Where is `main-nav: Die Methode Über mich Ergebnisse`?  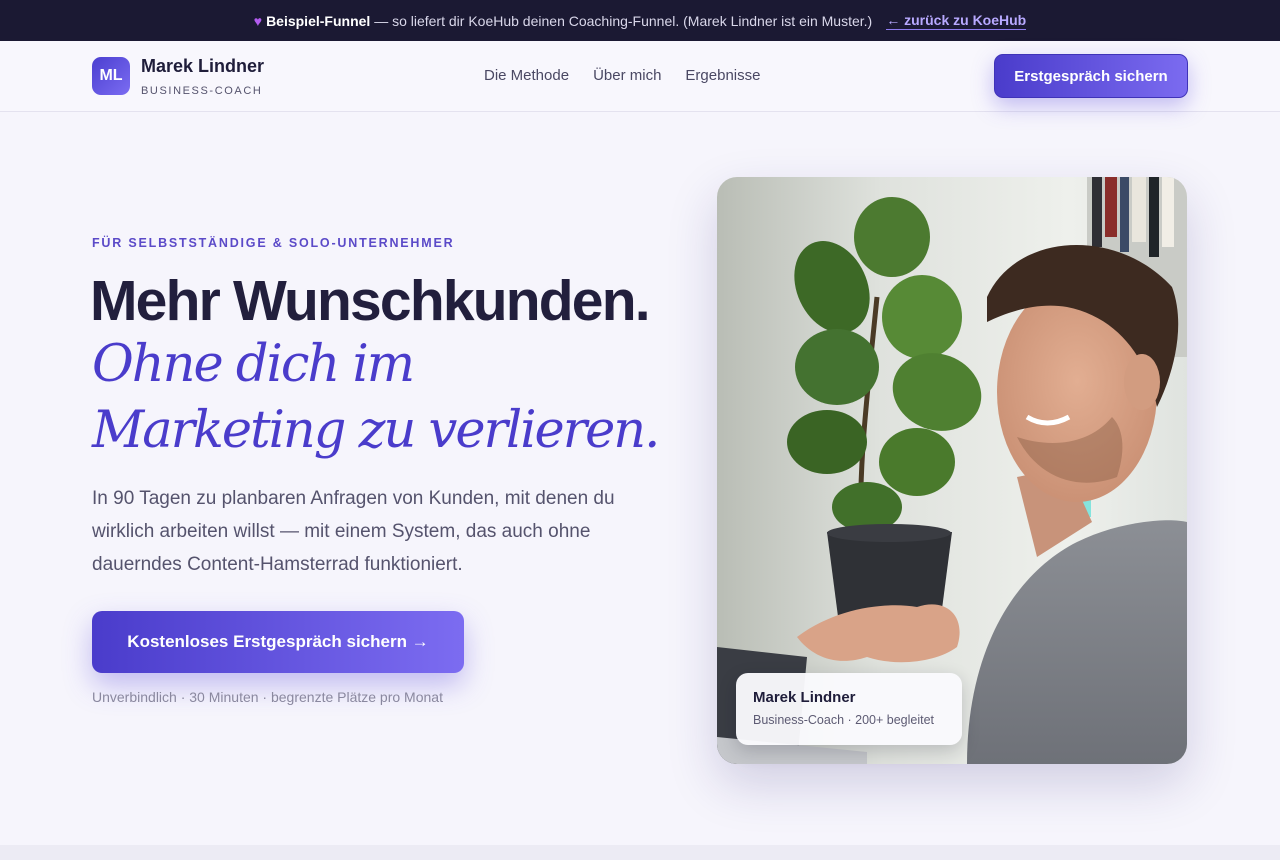 main-nav: Die Methode Über mich Ergebnisse is located at coordinates (622, 75).